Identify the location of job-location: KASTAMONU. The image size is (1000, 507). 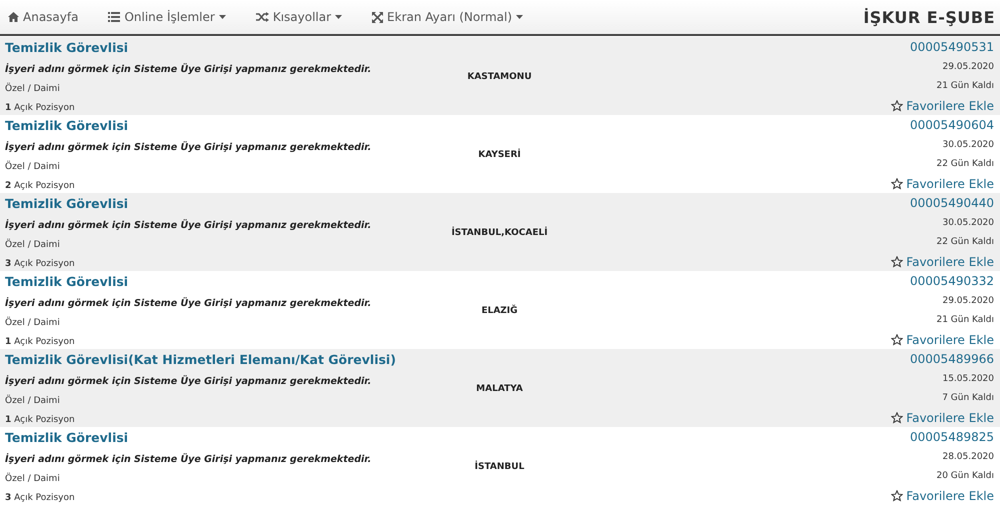
(499, 77).